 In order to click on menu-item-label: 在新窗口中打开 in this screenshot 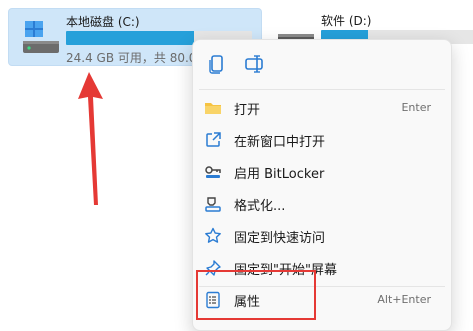, I will do `click(280, 142)`.